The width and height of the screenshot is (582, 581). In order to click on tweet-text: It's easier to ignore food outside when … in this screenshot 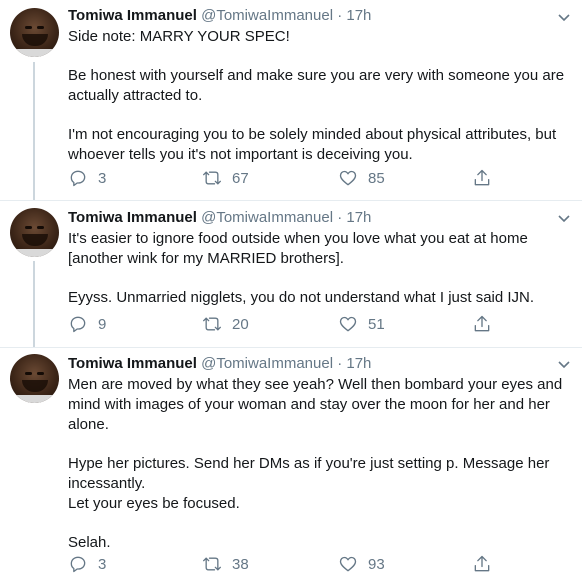, I will do `click(318, 268)`.